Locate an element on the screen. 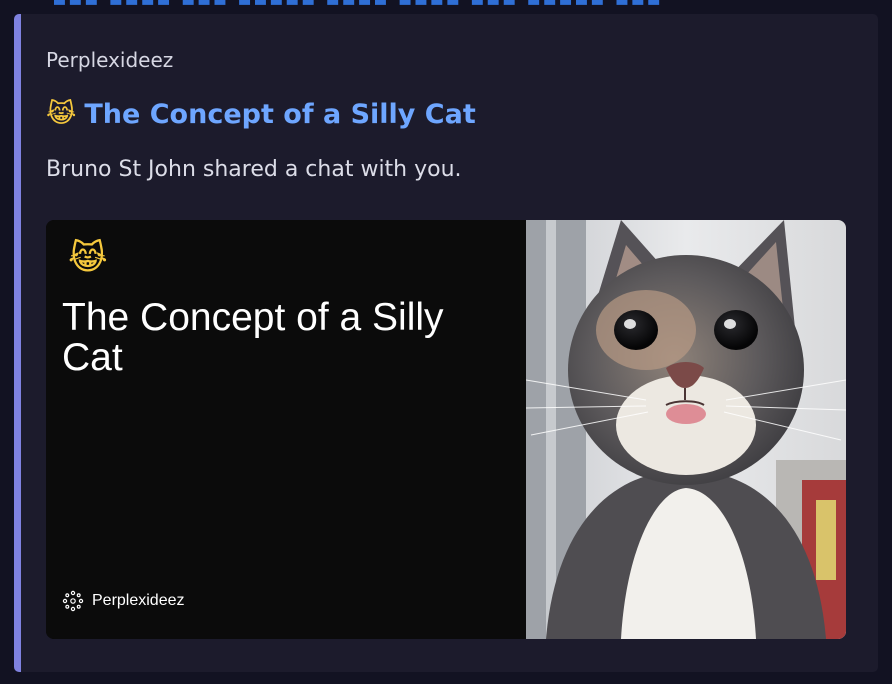 The height and width of the screenshot is (684, 892). embed-accent-bar is located at coordinates (17, 343).